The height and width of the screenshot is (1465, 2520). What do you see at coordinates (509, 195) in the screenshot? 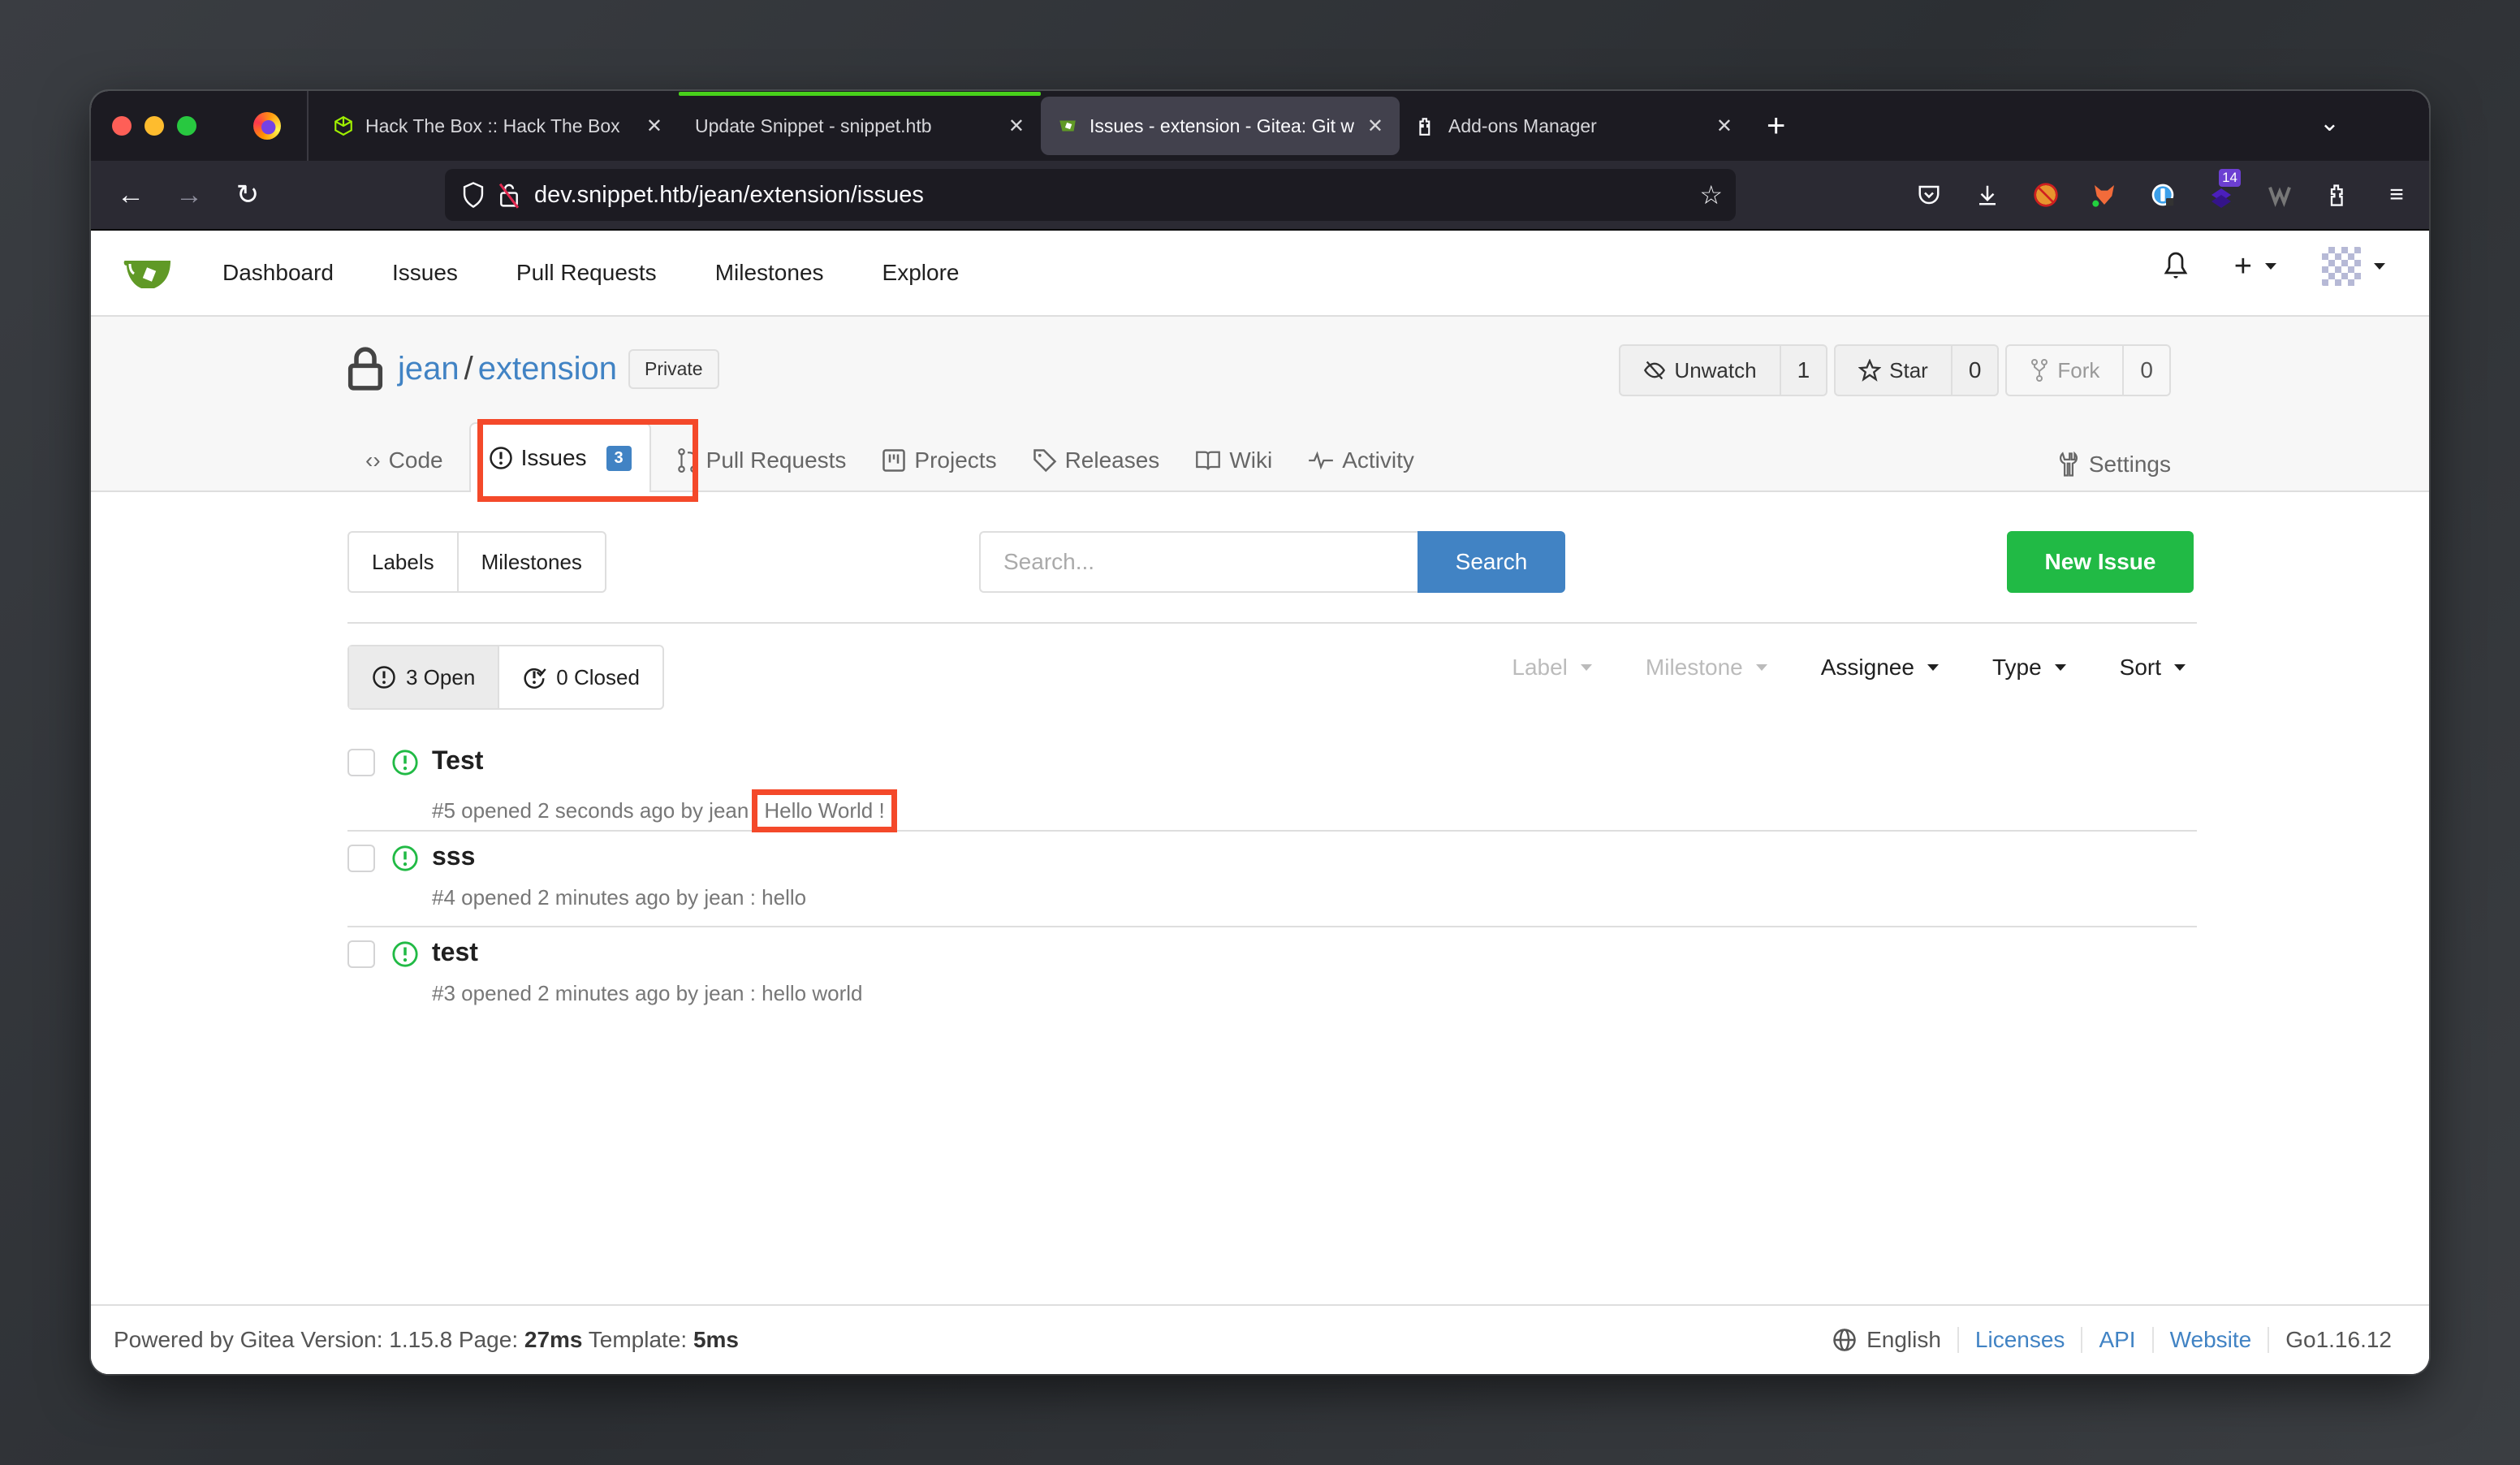
I see `insecure-lock-icon` at bounding box center [509, 195].